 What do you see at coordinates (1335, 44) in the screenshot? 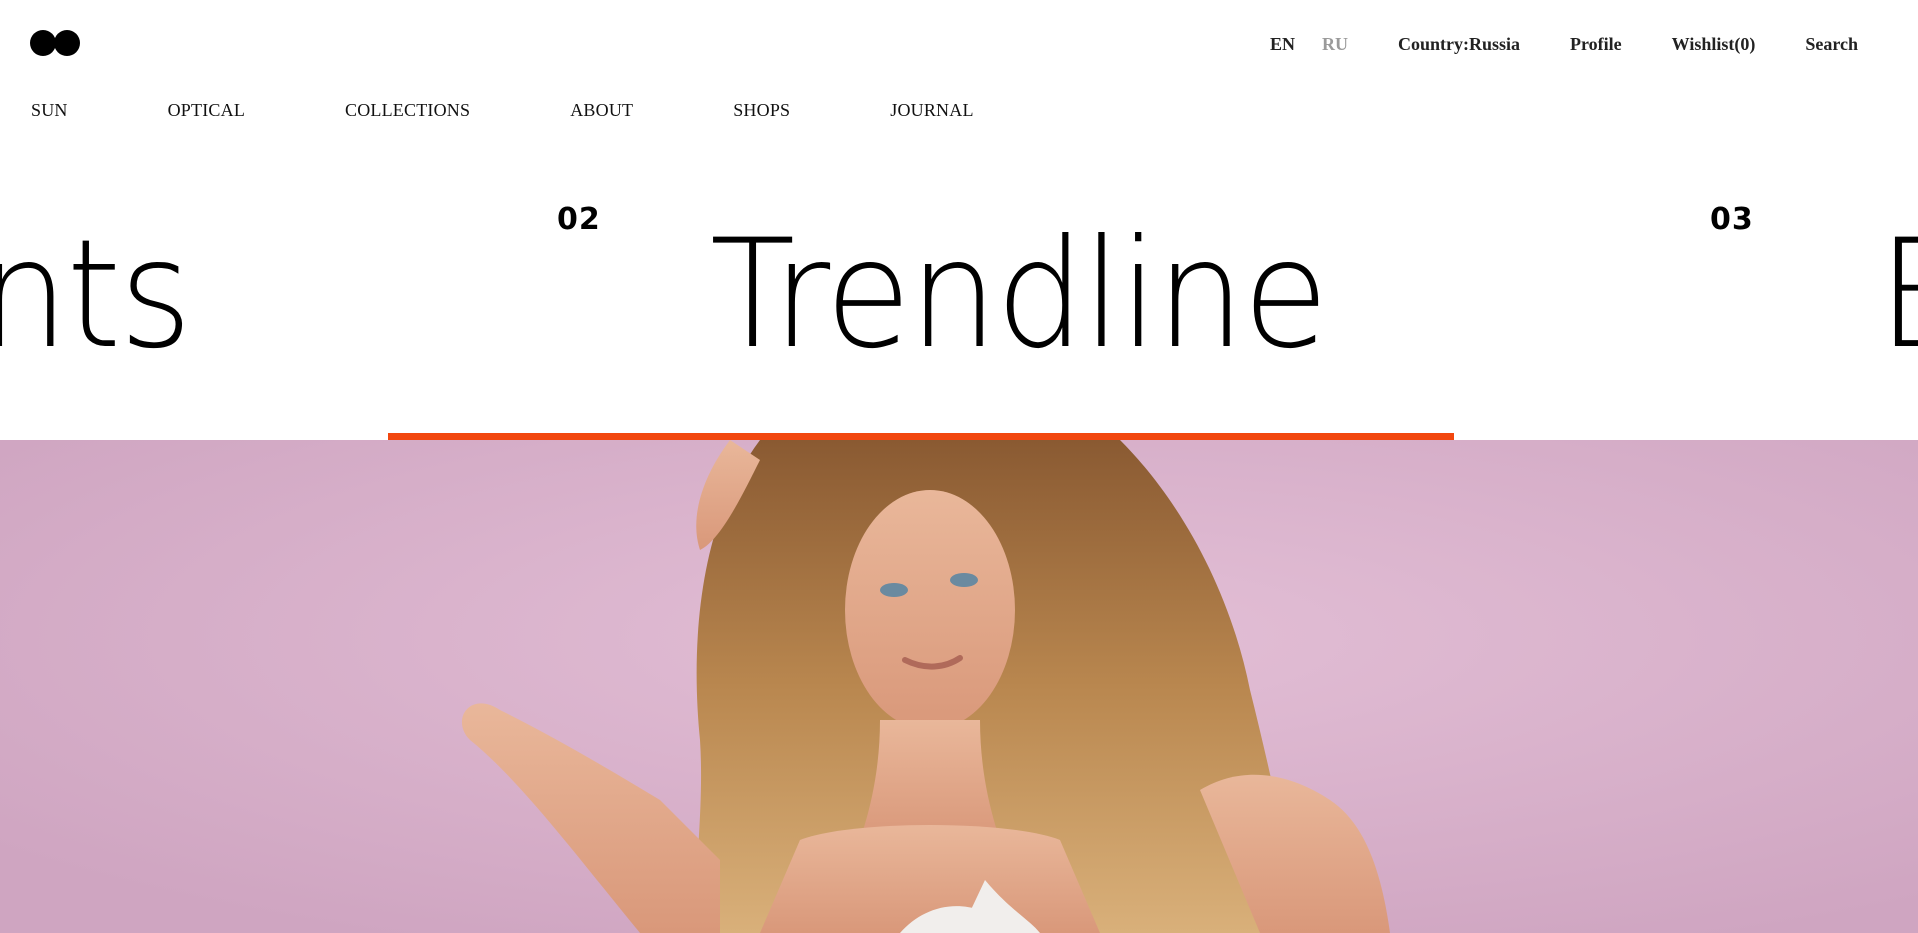
I see `language-ru-link: RU` at bounding box center [1335, 44].